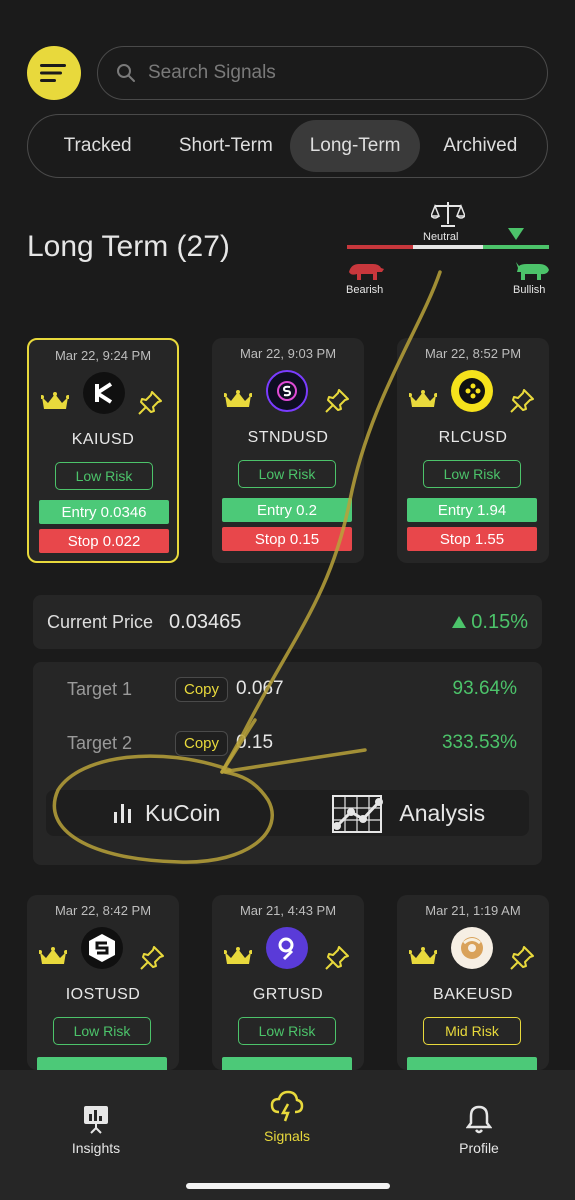 The image size is (575, 1200). I want to click on kai-logo, so click(104, 393).